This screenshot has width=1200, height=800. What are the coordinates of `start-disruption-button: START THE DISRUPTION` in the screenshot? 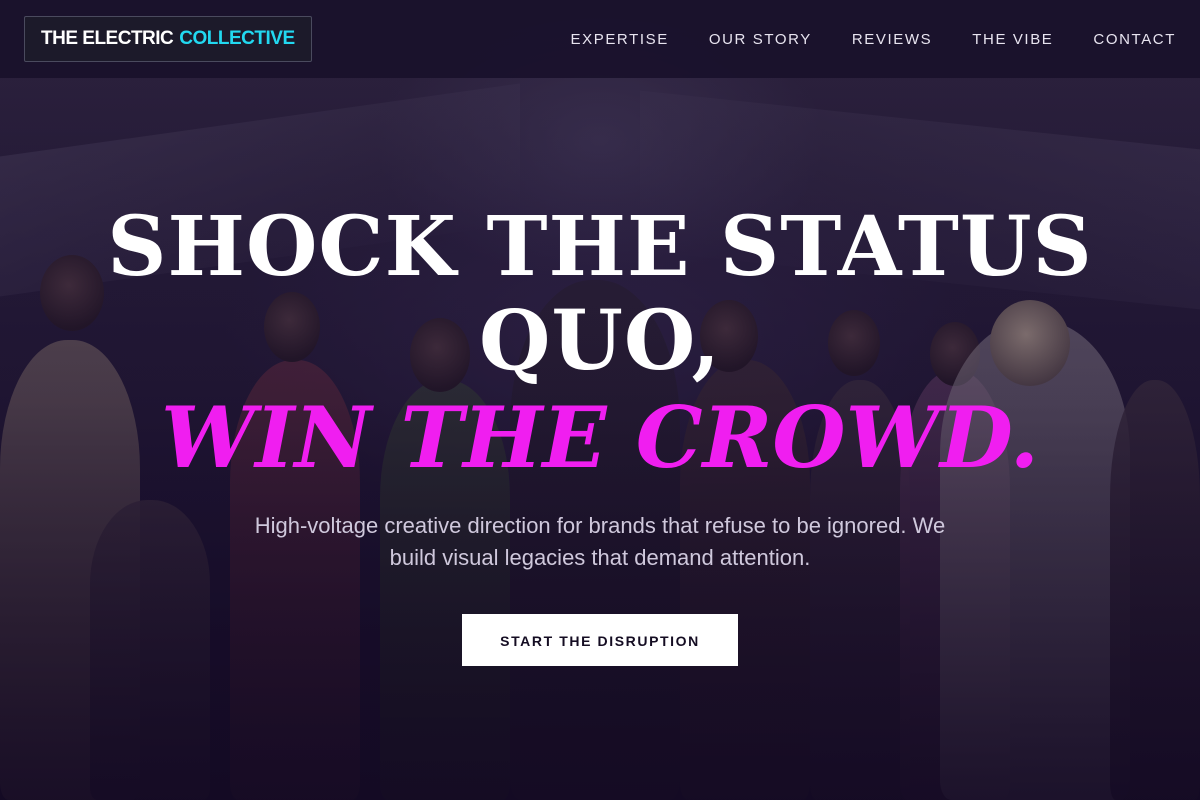 It's located at (600, 640).